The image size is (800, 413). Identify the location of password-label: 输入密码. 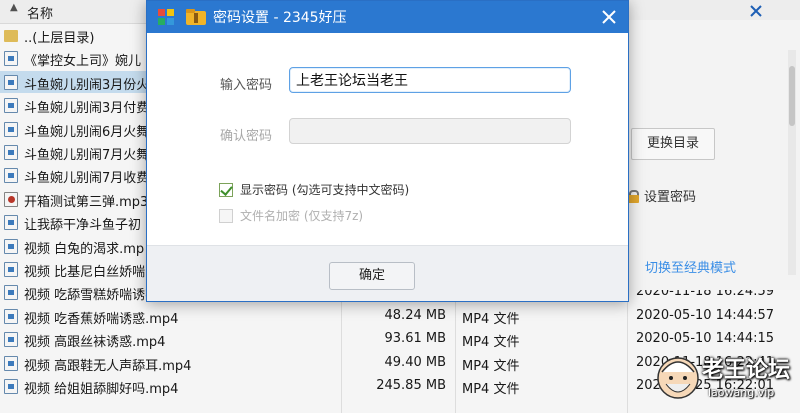
(246, 85).